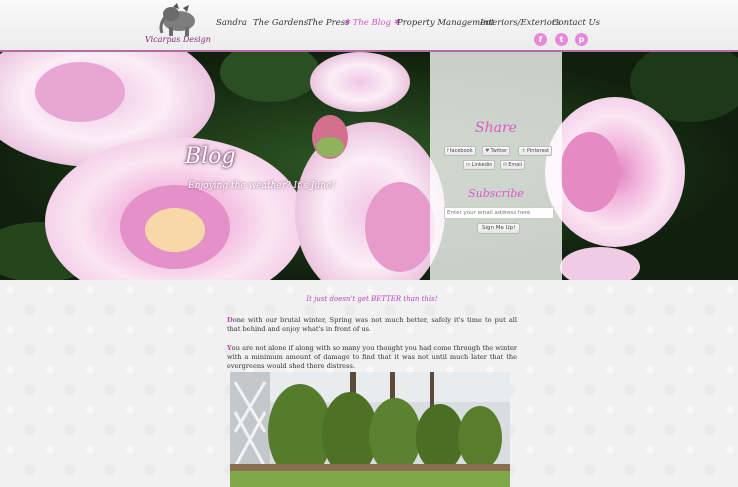 Image resolution: width=738 pixels, height=487 pixels. What do you see at coordinates (576, 23) in the screenshot?
I see `nav-item-contact-us: Contact Us` at bounding box center [576, 23].